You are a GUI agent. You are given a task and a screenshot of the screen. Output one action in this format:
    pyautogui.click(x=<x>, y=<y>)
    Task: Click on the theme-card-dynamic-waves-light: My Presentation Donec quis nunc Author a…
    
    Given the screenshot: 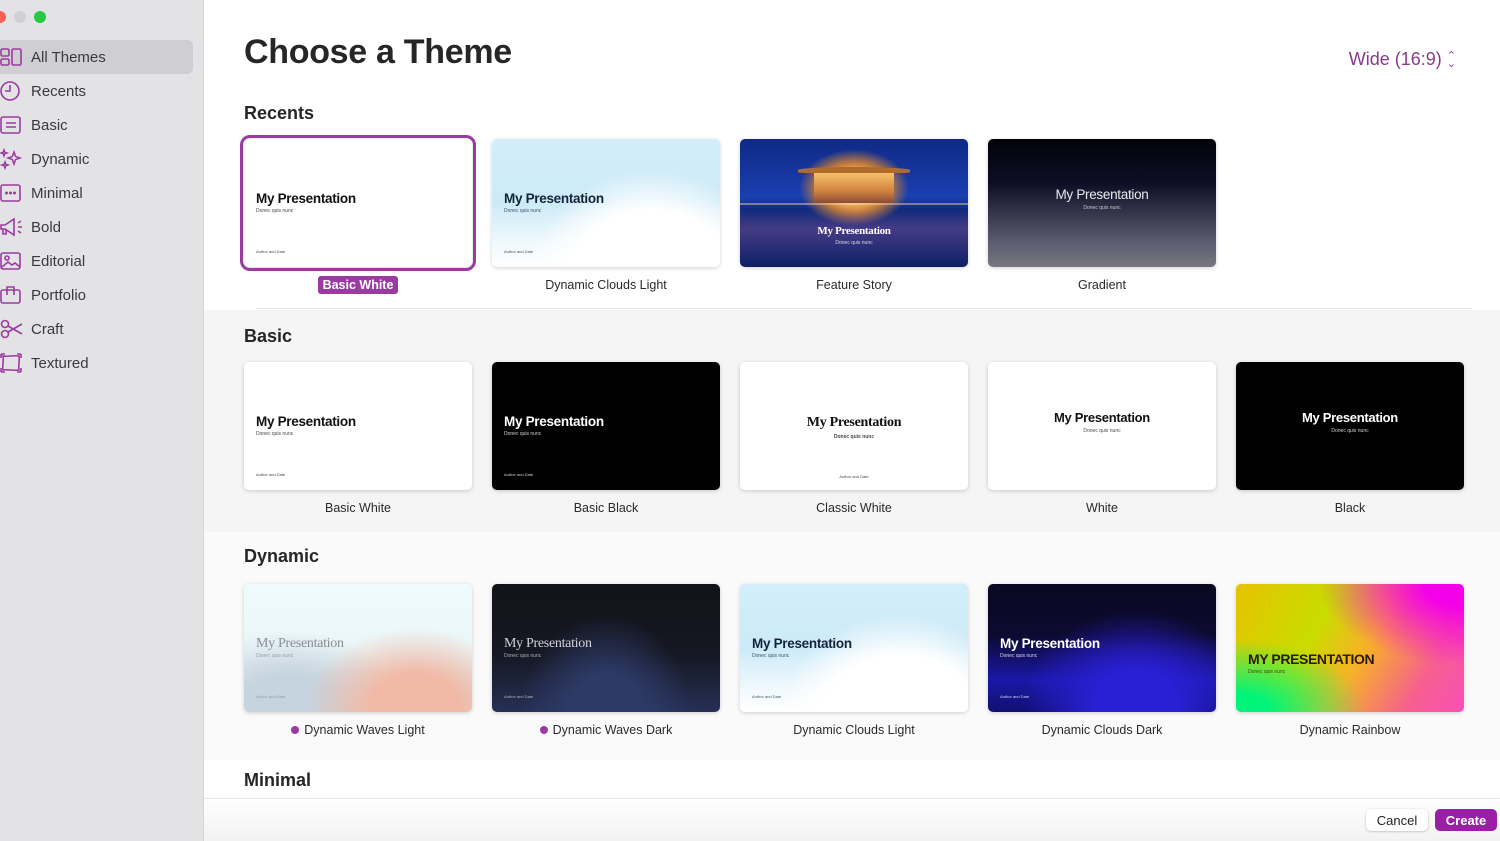 What is the action you would take?
    pyautogui.click(x=358, y=661)
    